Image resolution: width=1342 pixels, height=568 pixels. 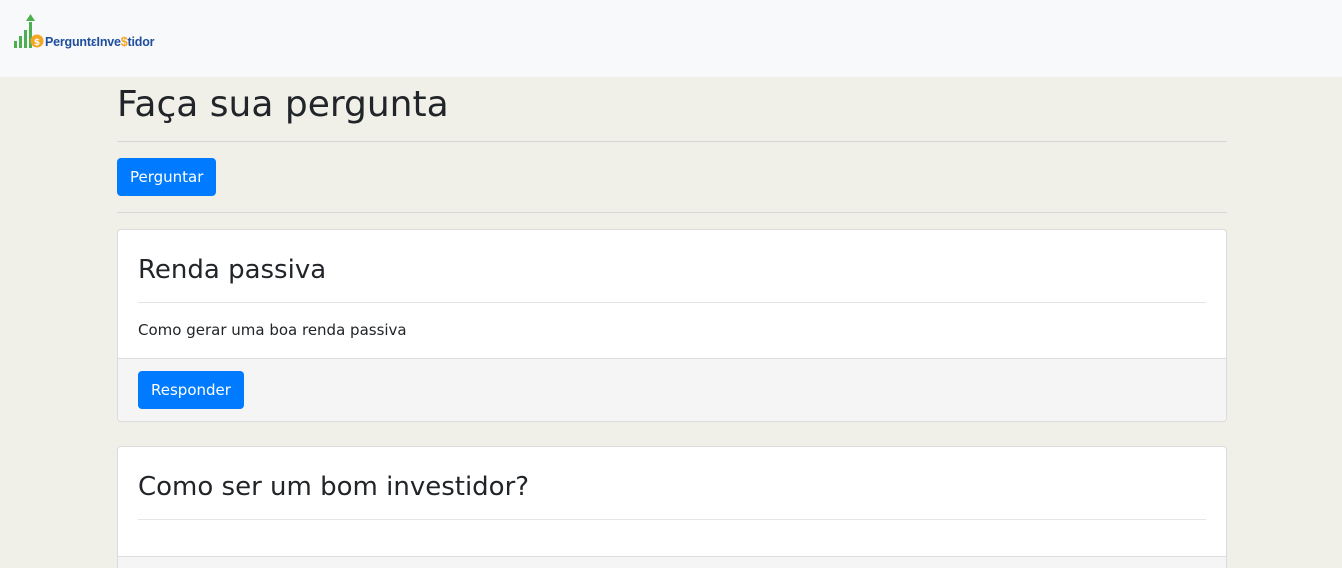 What do you see at coordinates (672, 562) in the screenshot?
I see `question-card-footer` at bounding box center [672, 562].